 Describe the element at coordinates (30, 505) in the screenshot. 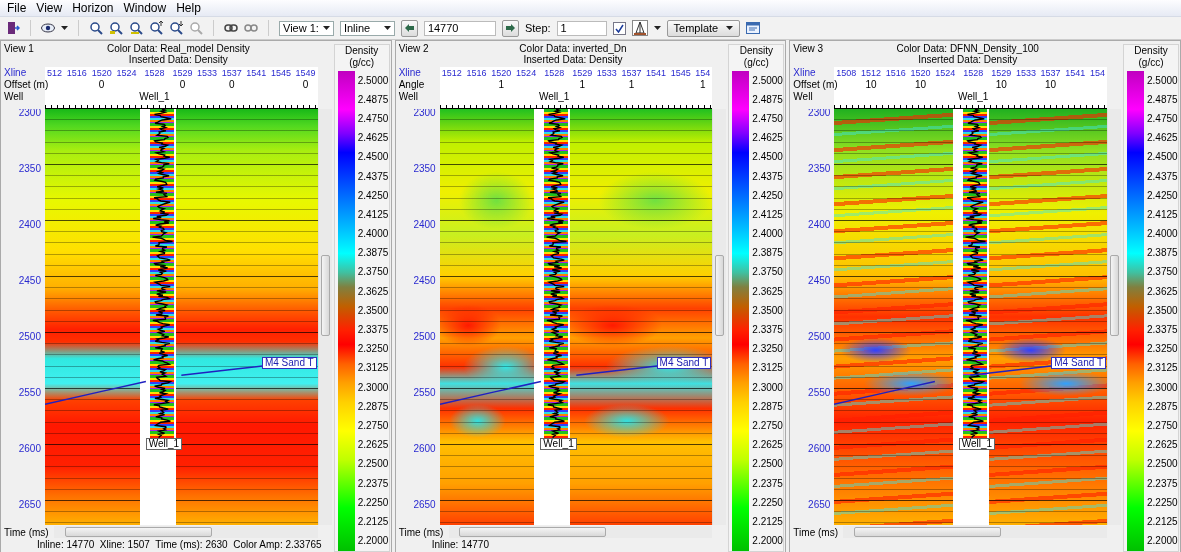

I see `time-label: 2650` at that location.